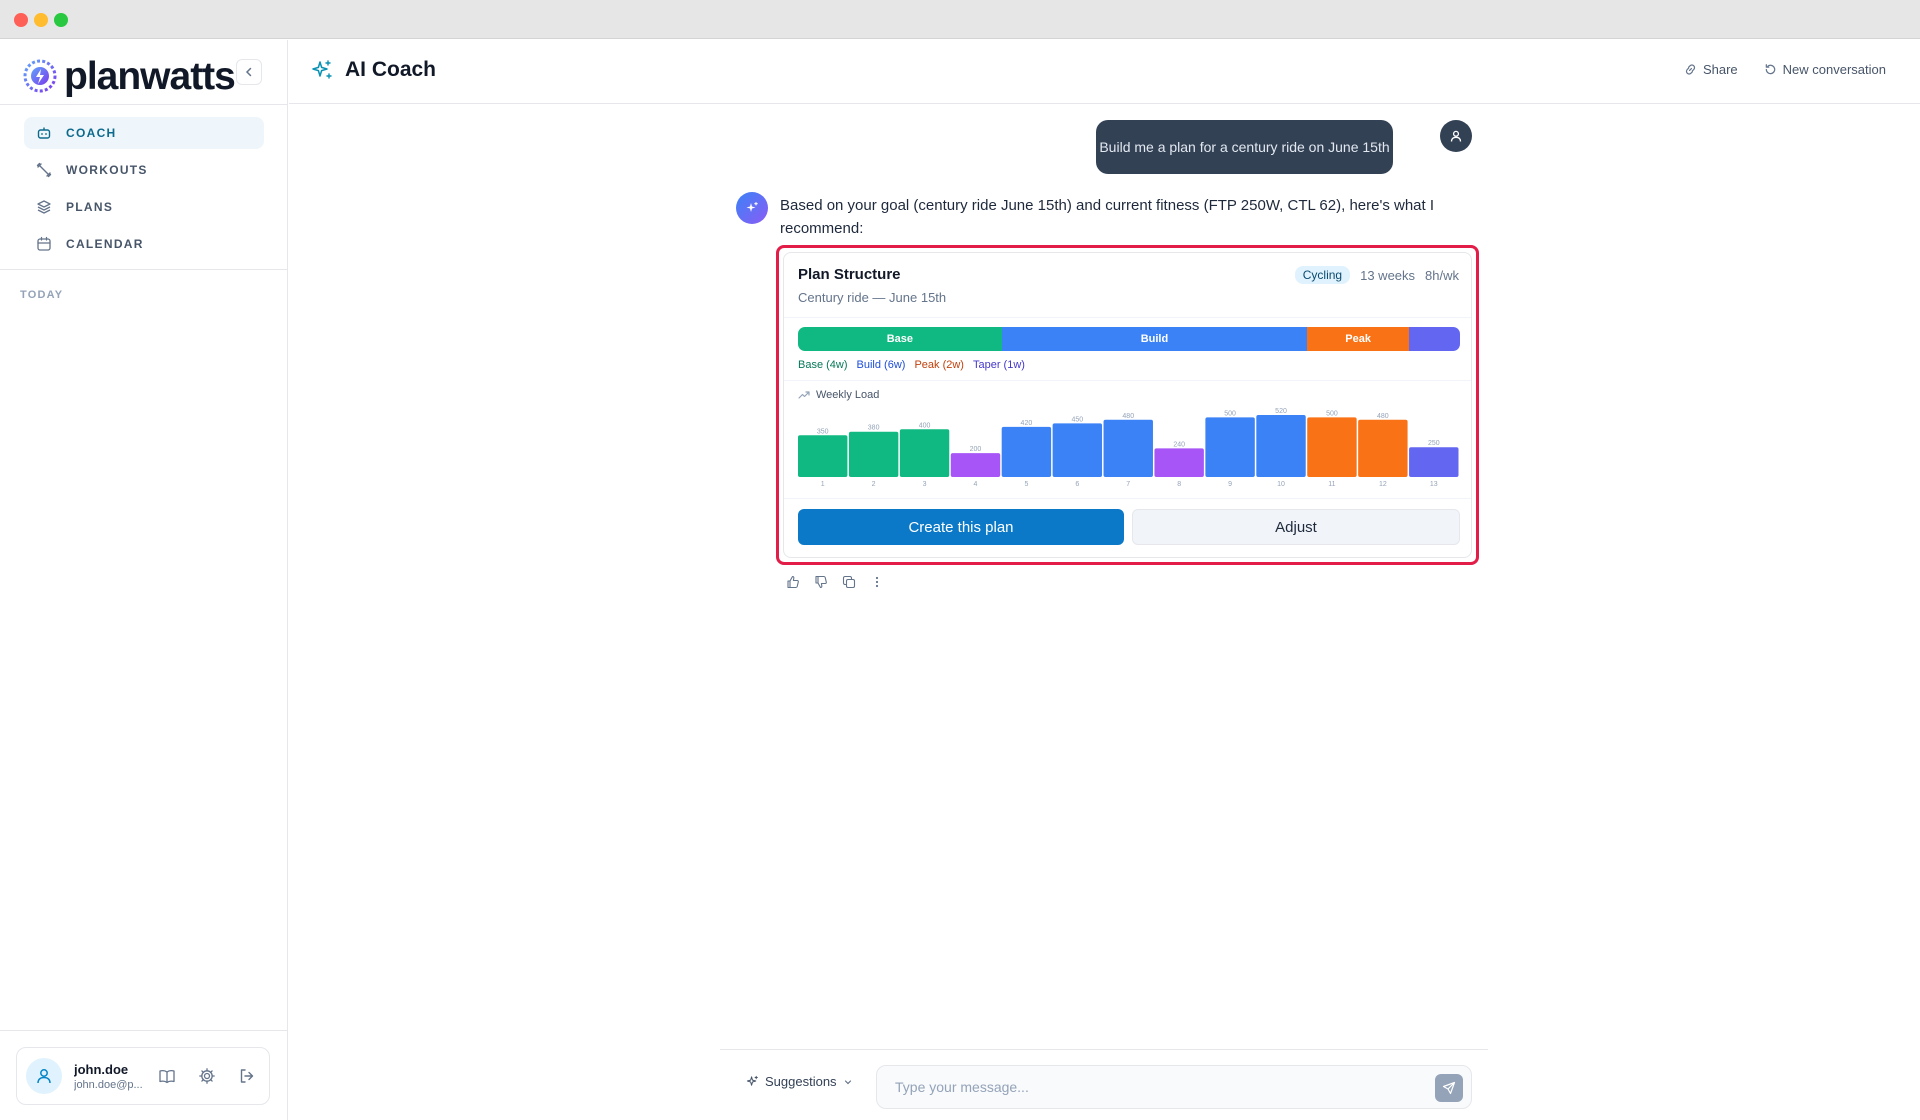  I want to click on section-heading-today: TODAY, so click(42, 295).